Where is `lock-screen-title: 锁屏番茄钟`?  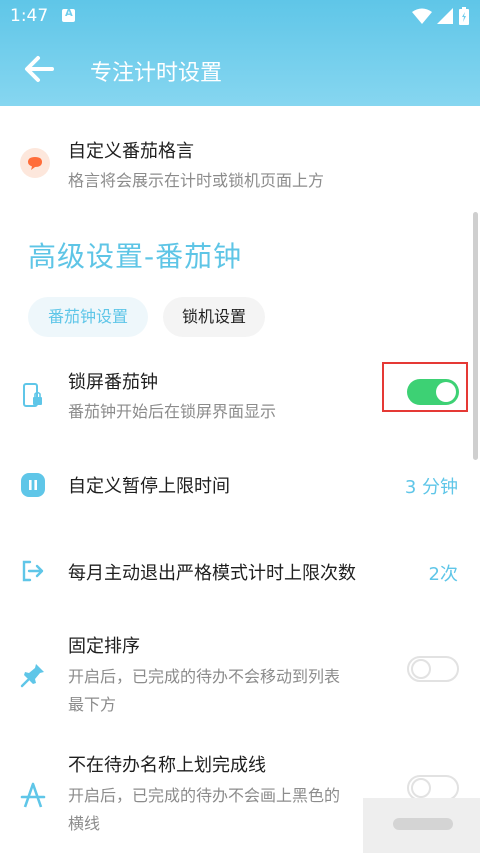
lock-screen-title: 锁屏番茄钟 is located at coordinates (113, 382).